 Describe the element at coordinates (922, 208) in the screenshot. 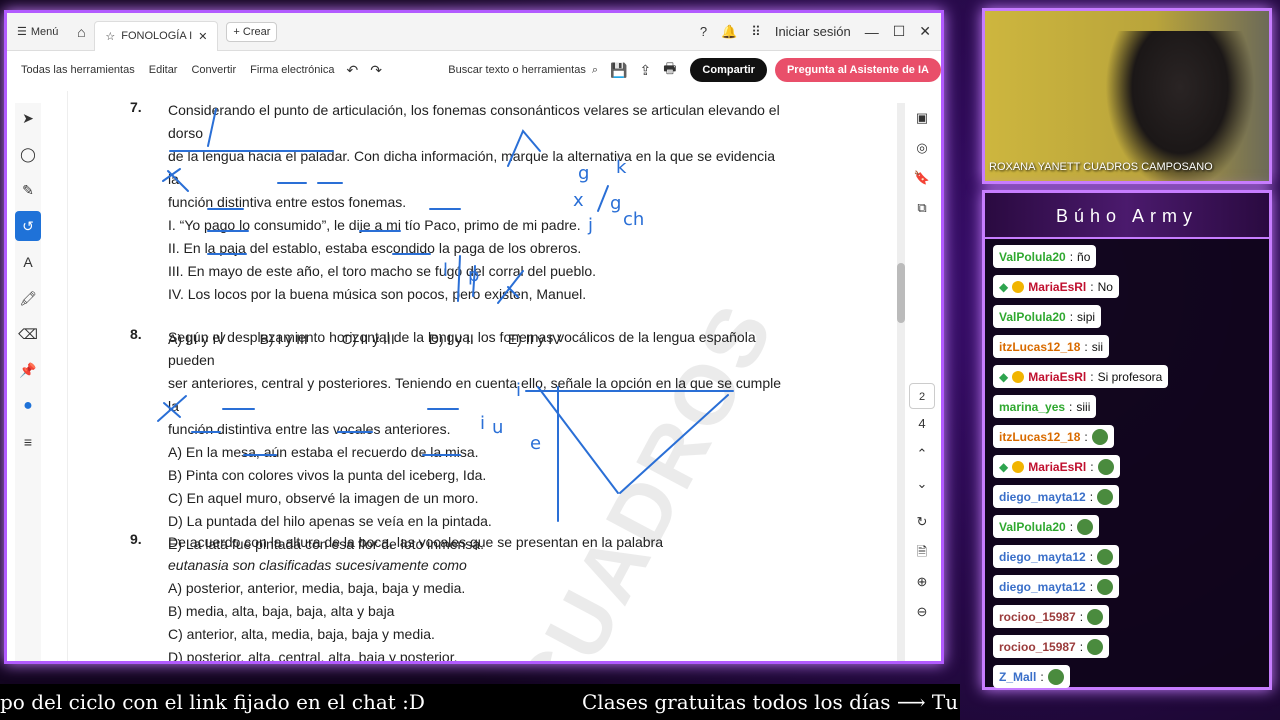

I see `pages-icon: ⧉` at that location.